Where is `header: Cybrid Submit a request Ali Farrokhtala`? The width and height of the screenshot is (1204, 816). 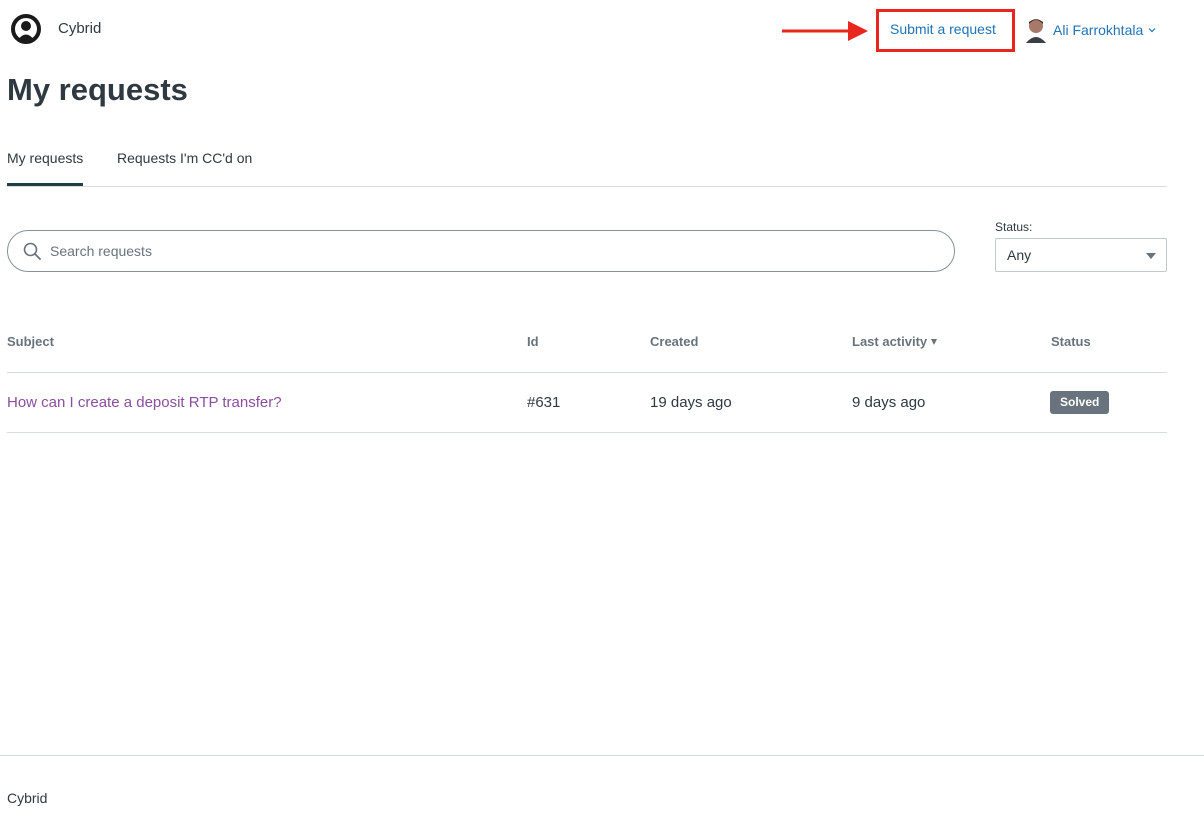
header: Cybrid Submit a request Ali Farrokhtala is located at coordinates (602, 30).